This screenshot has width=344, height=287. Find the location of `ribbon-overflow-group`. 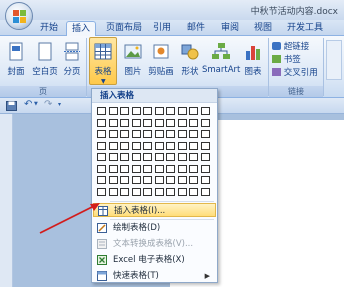

ribbon-overflow-group is located at coordinates (334, 60).